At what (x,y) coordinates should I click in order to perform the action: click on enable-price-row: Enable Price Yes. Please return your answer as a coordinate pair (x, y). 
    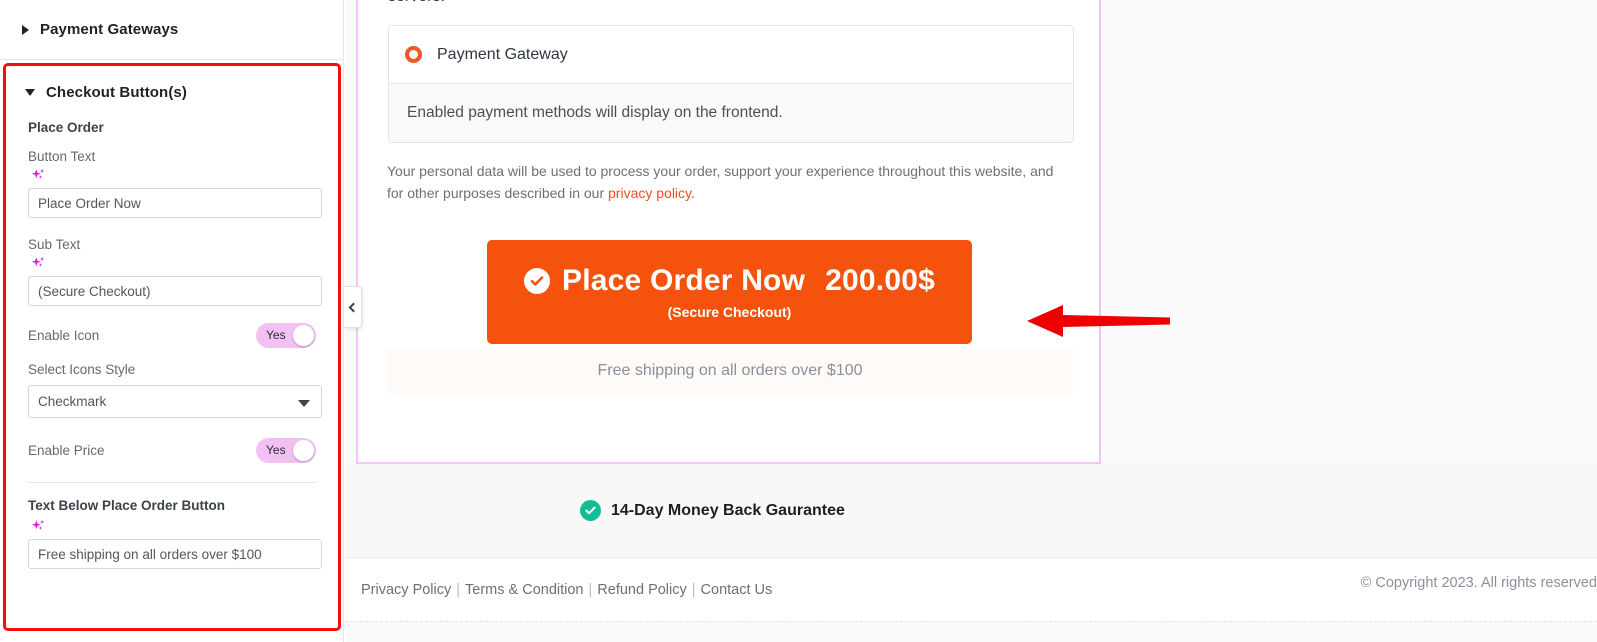
    Looking at the image, I should click on (172, 450).